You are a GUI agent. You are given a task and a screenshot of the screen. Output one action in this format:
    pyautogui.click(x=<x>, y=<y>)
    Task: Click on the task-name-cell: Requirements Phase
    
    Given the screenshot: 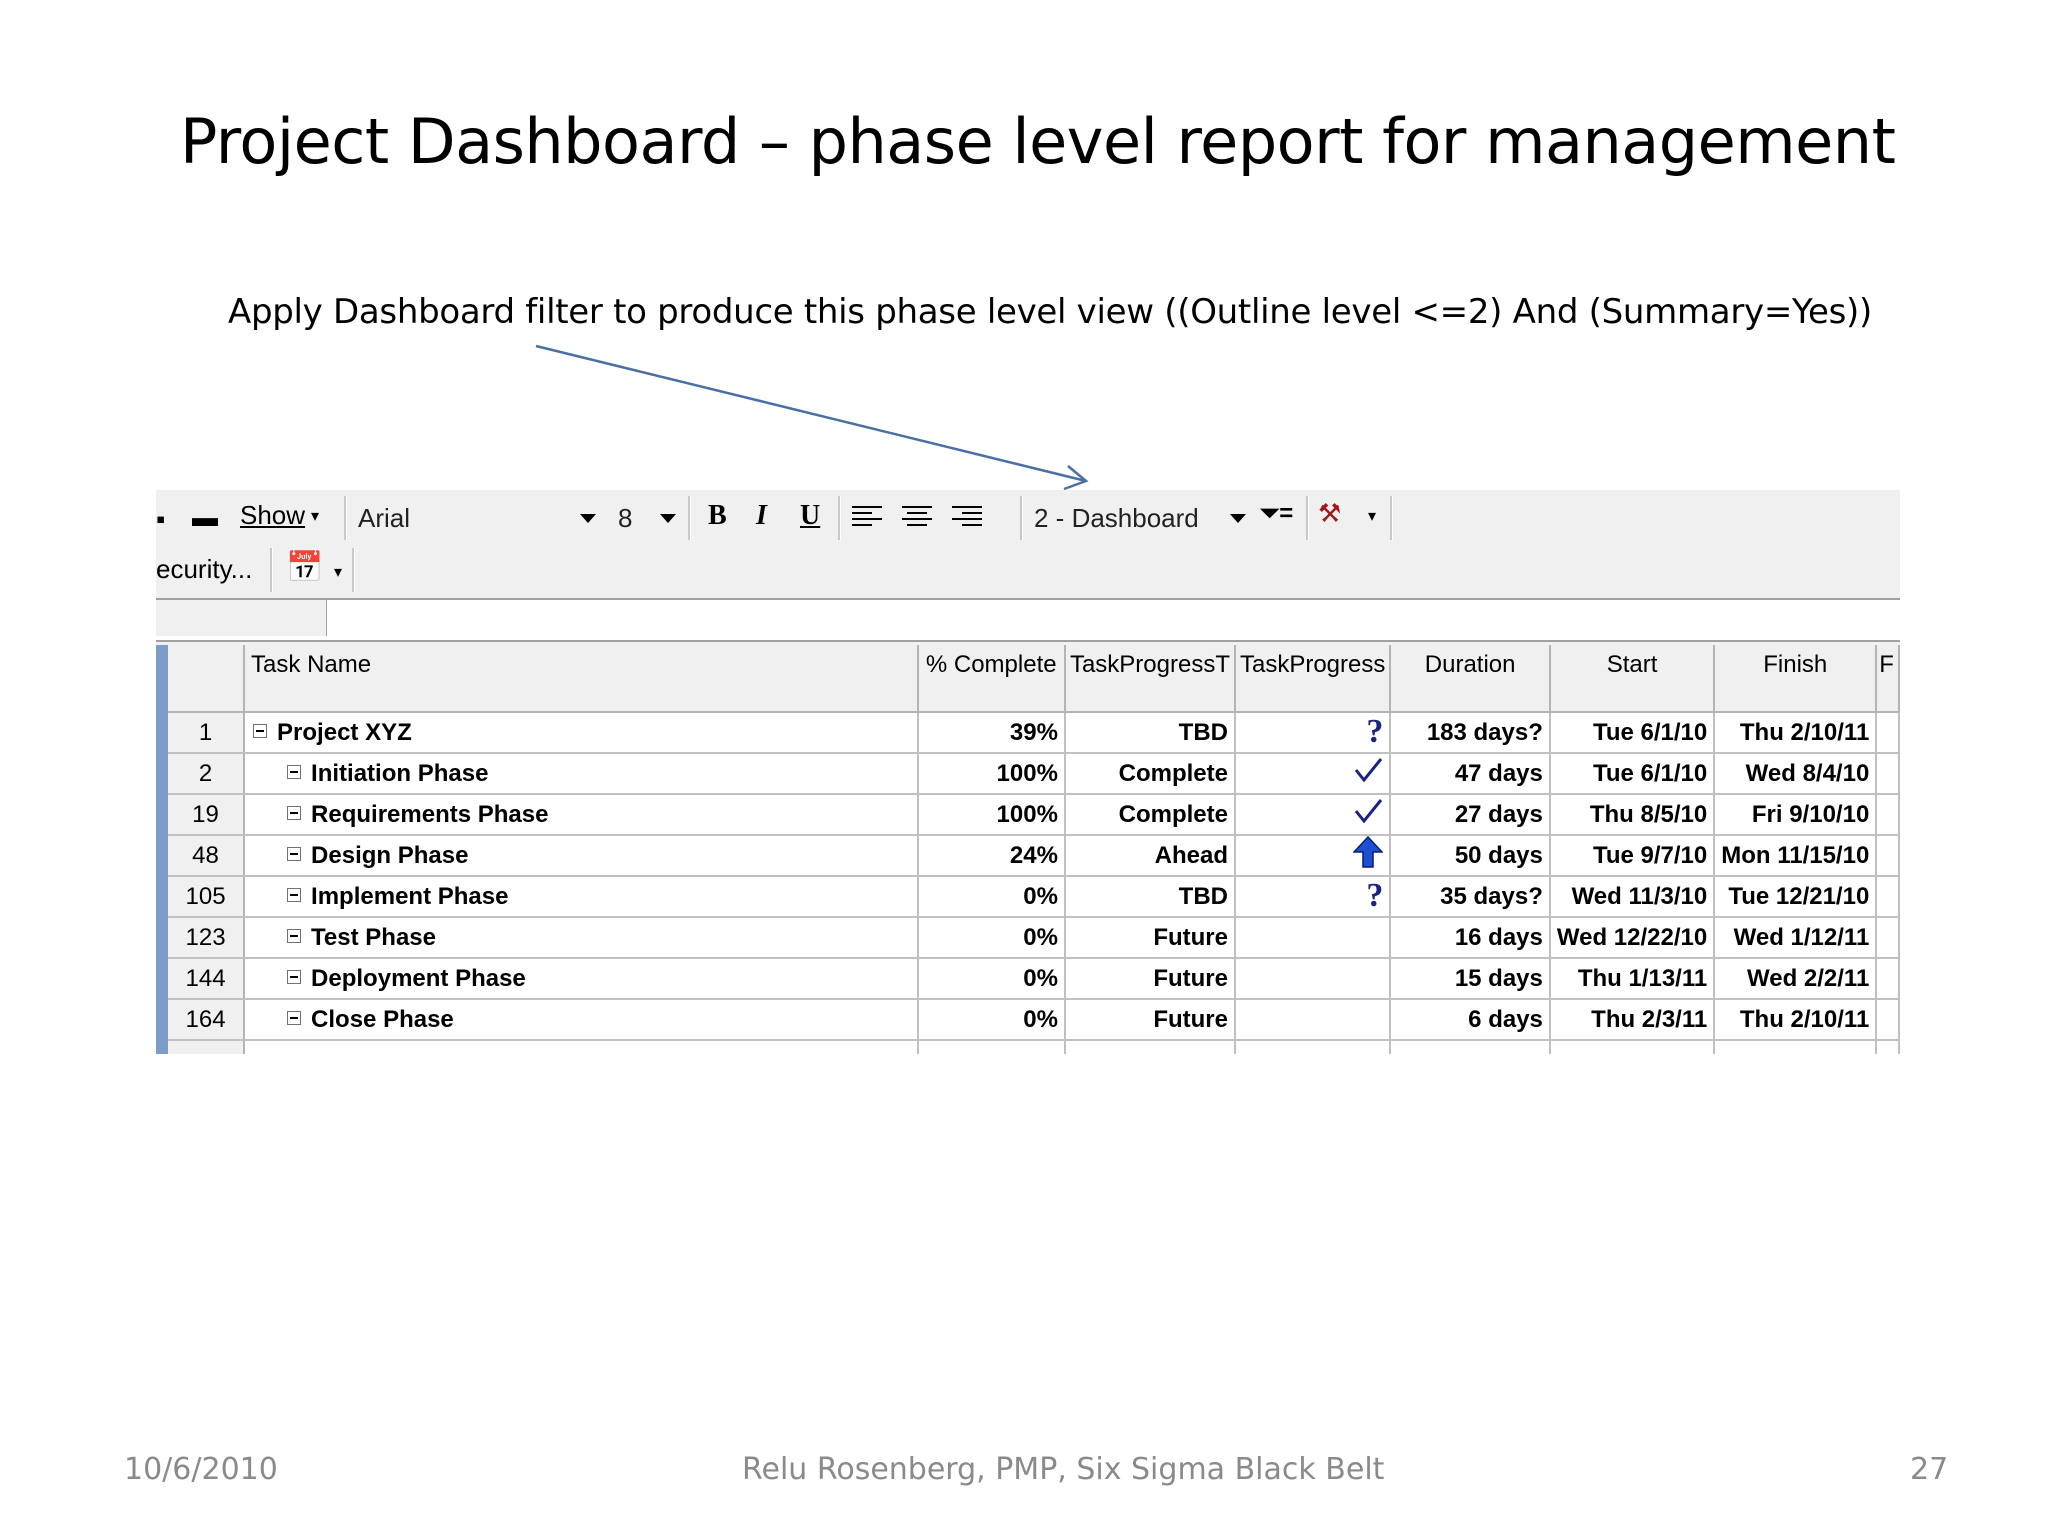 What is the action you would take?
    pyautogui.click(x=581, y=815)
    